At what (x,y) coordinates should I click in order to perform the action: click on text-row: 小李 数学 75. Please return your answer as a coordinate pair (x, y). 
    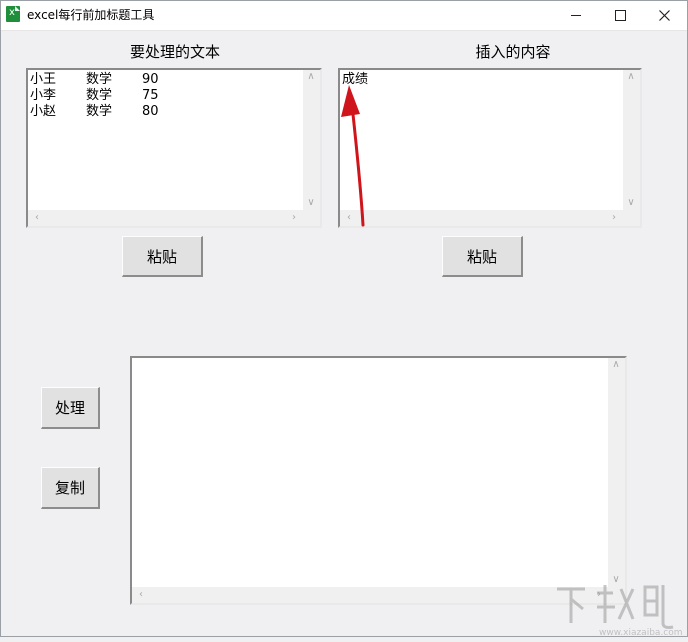
    Looking at the image, I should click on (166, 96).